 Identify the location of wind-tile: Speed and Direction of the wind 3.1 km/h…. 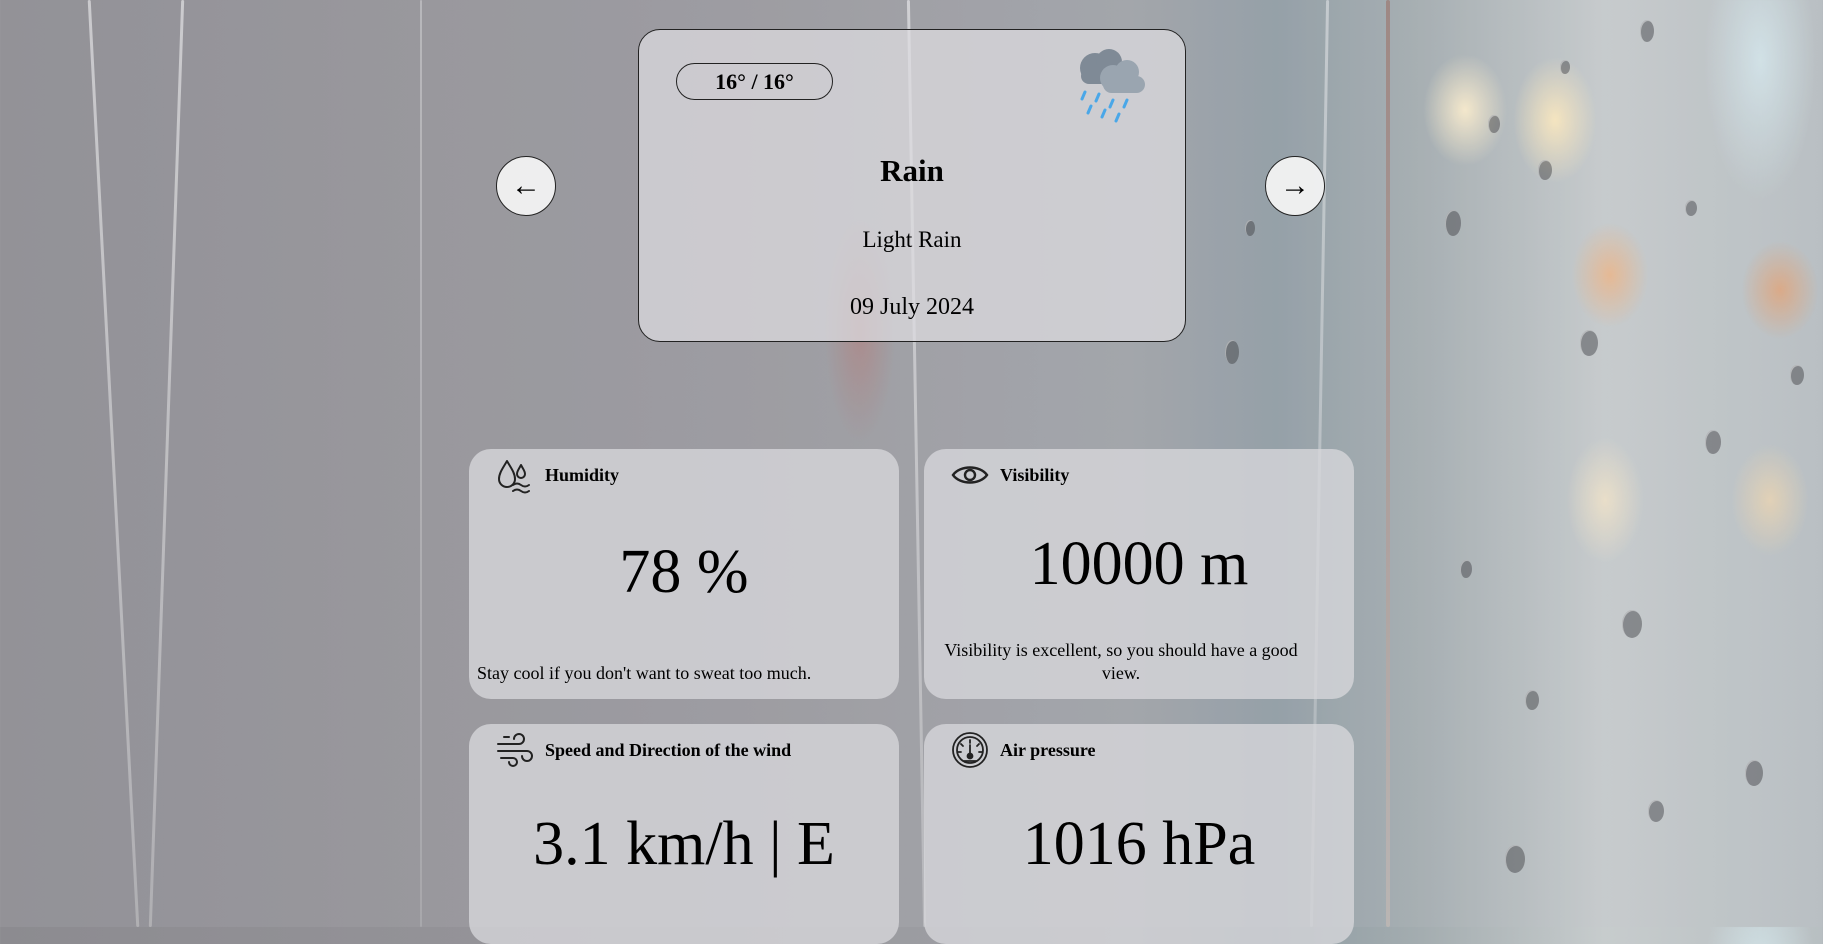
(684, 834).